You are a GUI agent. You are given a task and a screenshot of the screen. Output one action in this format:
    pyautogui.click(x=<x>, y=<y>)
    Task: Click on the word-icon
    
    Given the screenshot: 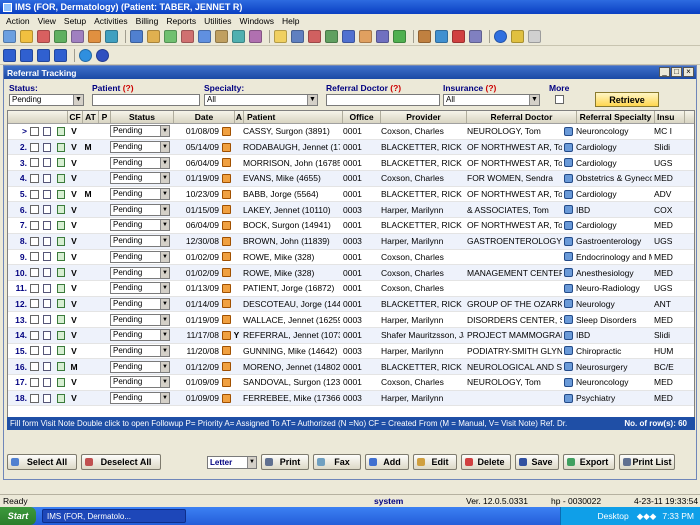 What is the action you would take?
    pyautogui.click(x=441, y=36)
    